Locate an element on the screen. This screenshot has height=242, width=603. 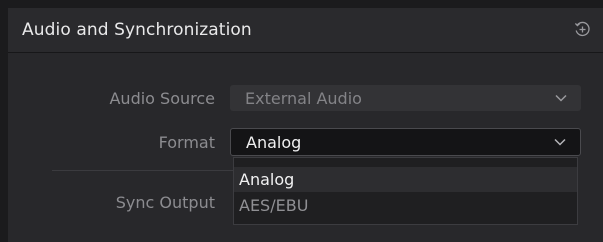
section-divider is located at coordinates (144, 170).